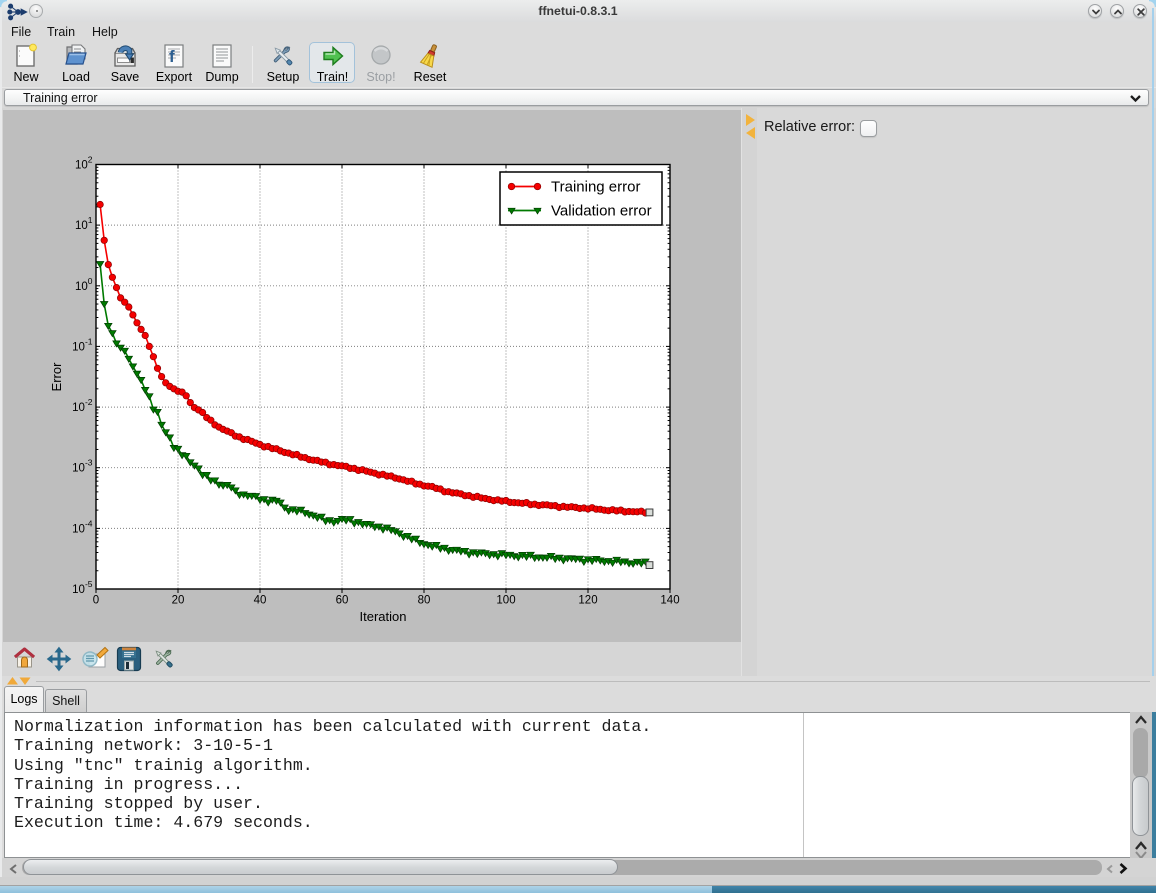  I want to click on svg-text: Training error, so click(595, 187).